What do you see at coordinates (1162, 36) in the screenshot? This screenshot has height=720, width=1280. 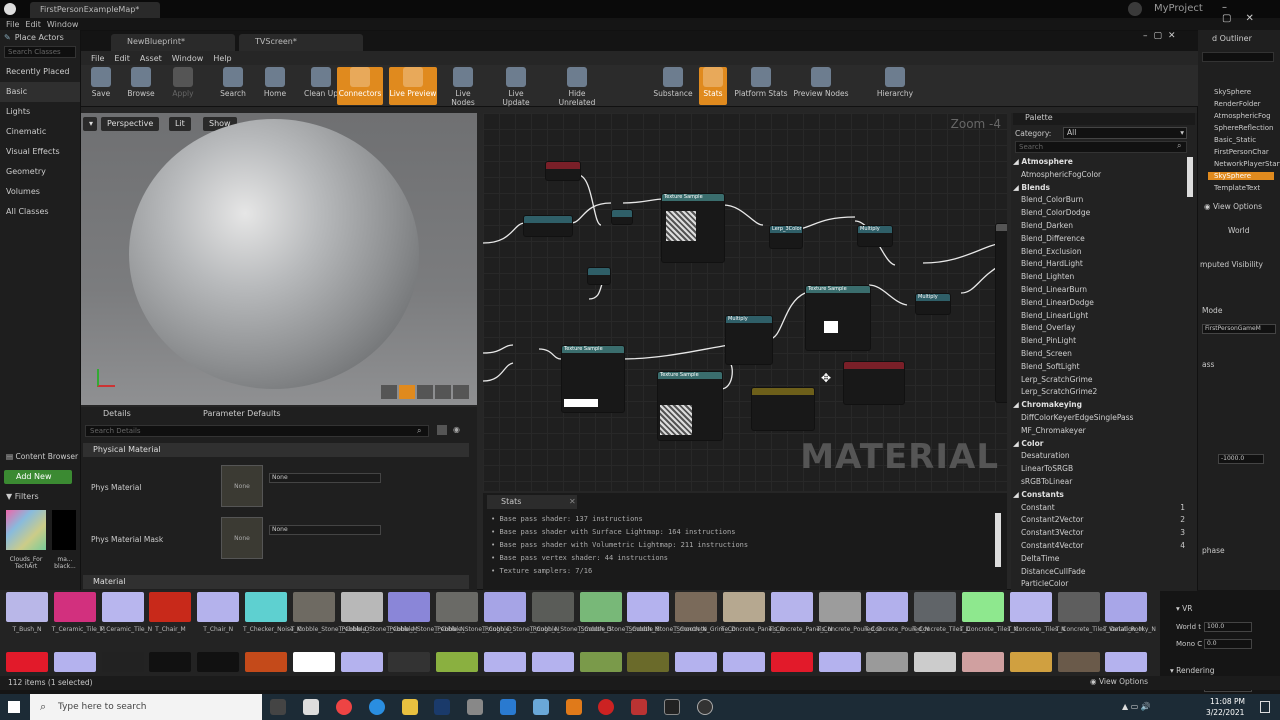 I see `editor-window-controls: –▢✕` at bounding box center [1162, 36].